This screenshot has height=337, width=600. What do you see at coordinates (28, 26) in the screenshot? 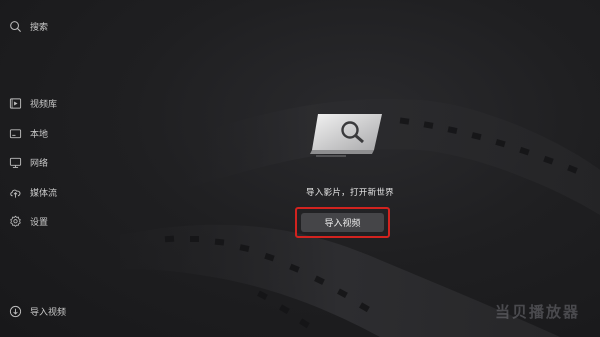
I see `sidebar-search: 搜索` at bounding box center [28, 26].